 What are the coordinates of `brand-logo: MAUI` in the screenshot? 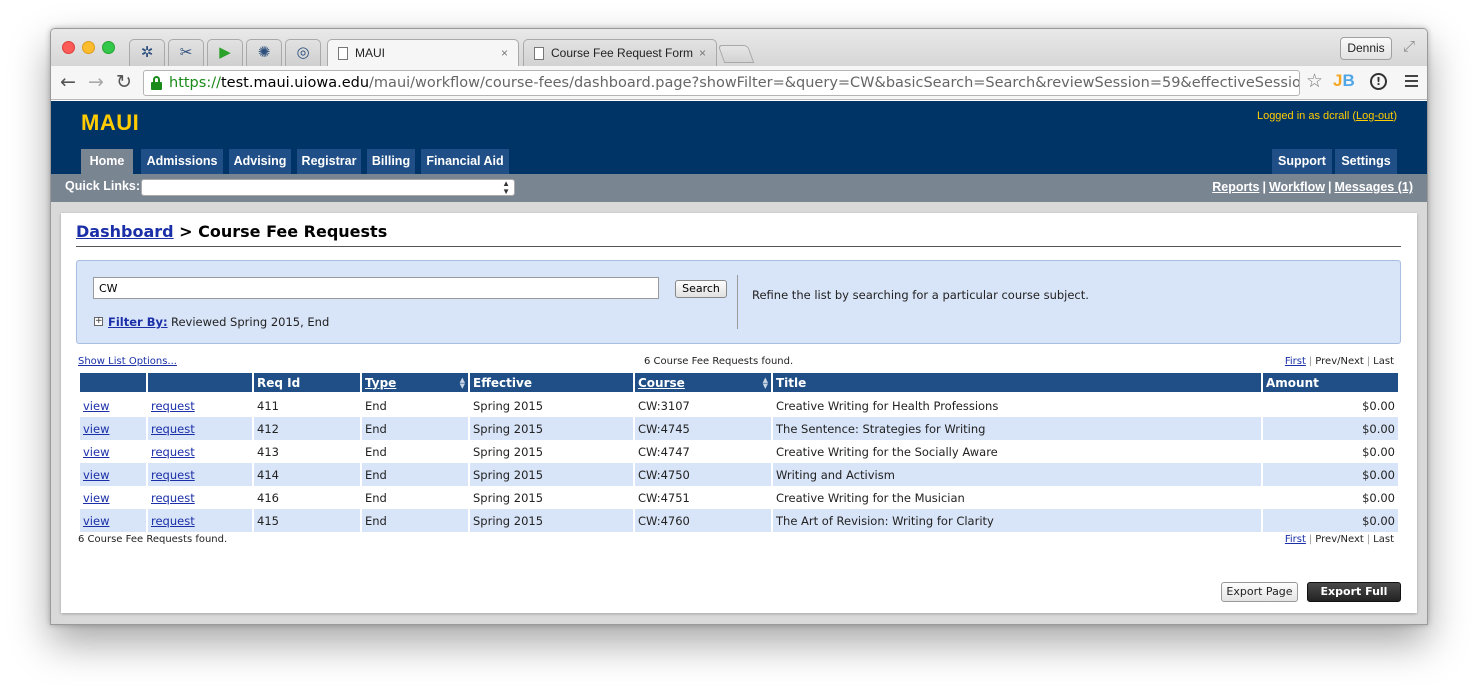 It's located at (110, 123).